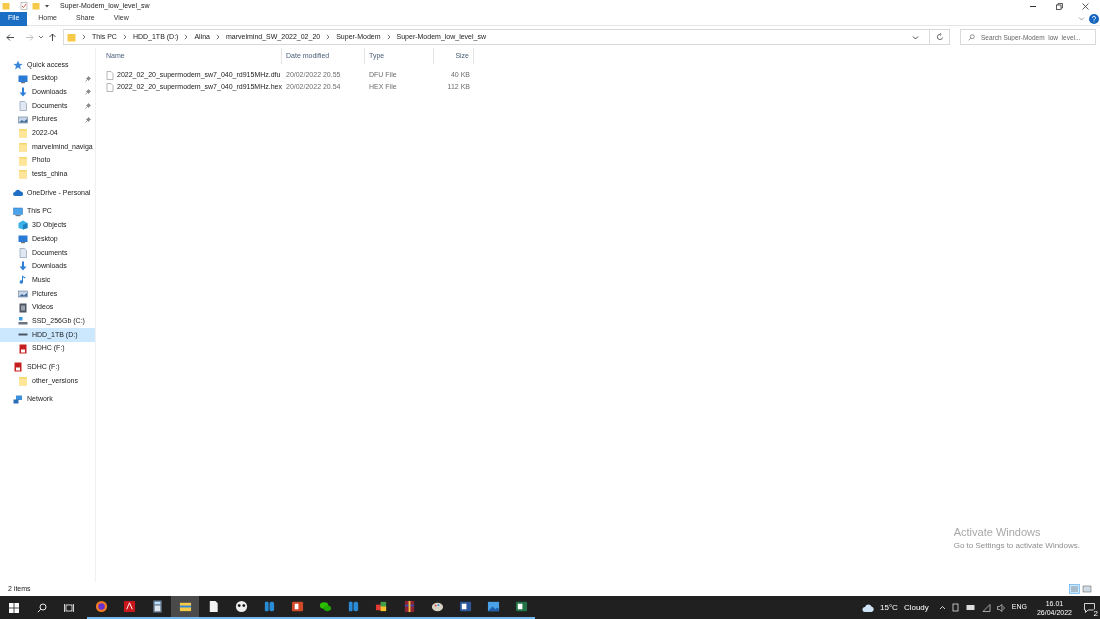 The width and height of the screenshot is (1100, 619). What do you see at coordinates (970, 607) in the screenshot?
I see `battery-icon` at bounding box center [970, 607].